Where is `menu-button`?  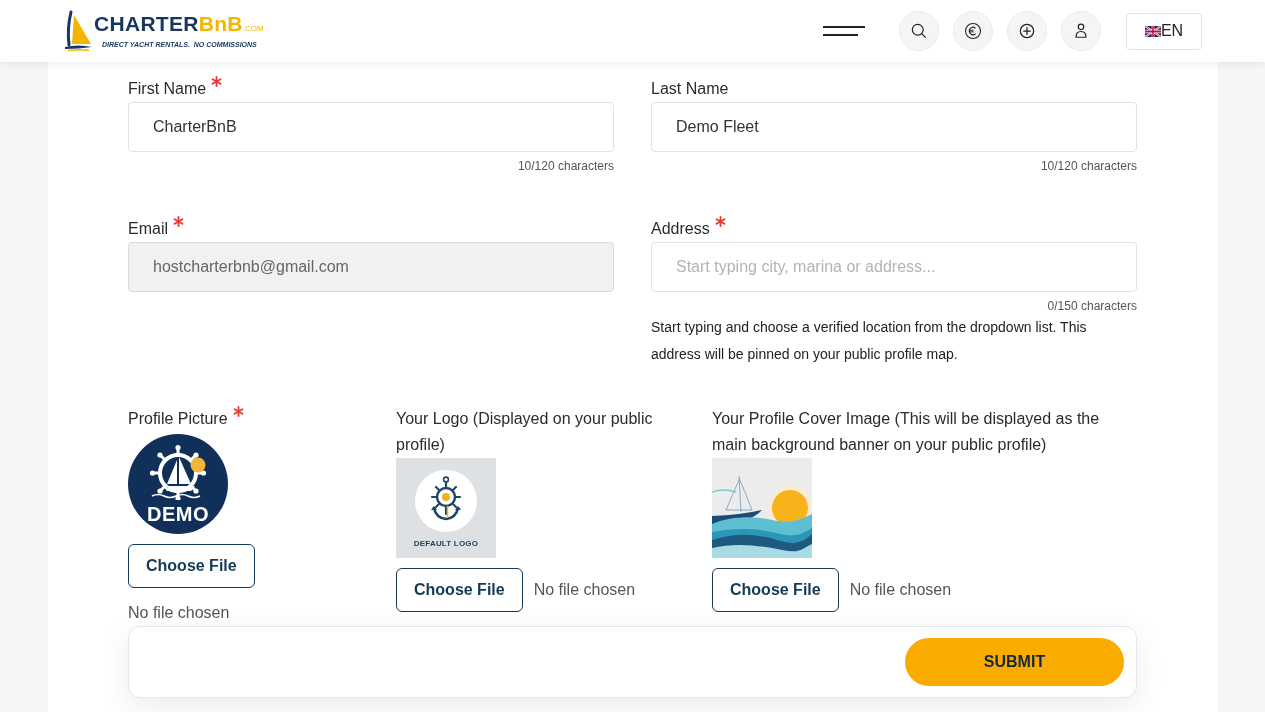 menu-button is located at coordinates (844, 31).